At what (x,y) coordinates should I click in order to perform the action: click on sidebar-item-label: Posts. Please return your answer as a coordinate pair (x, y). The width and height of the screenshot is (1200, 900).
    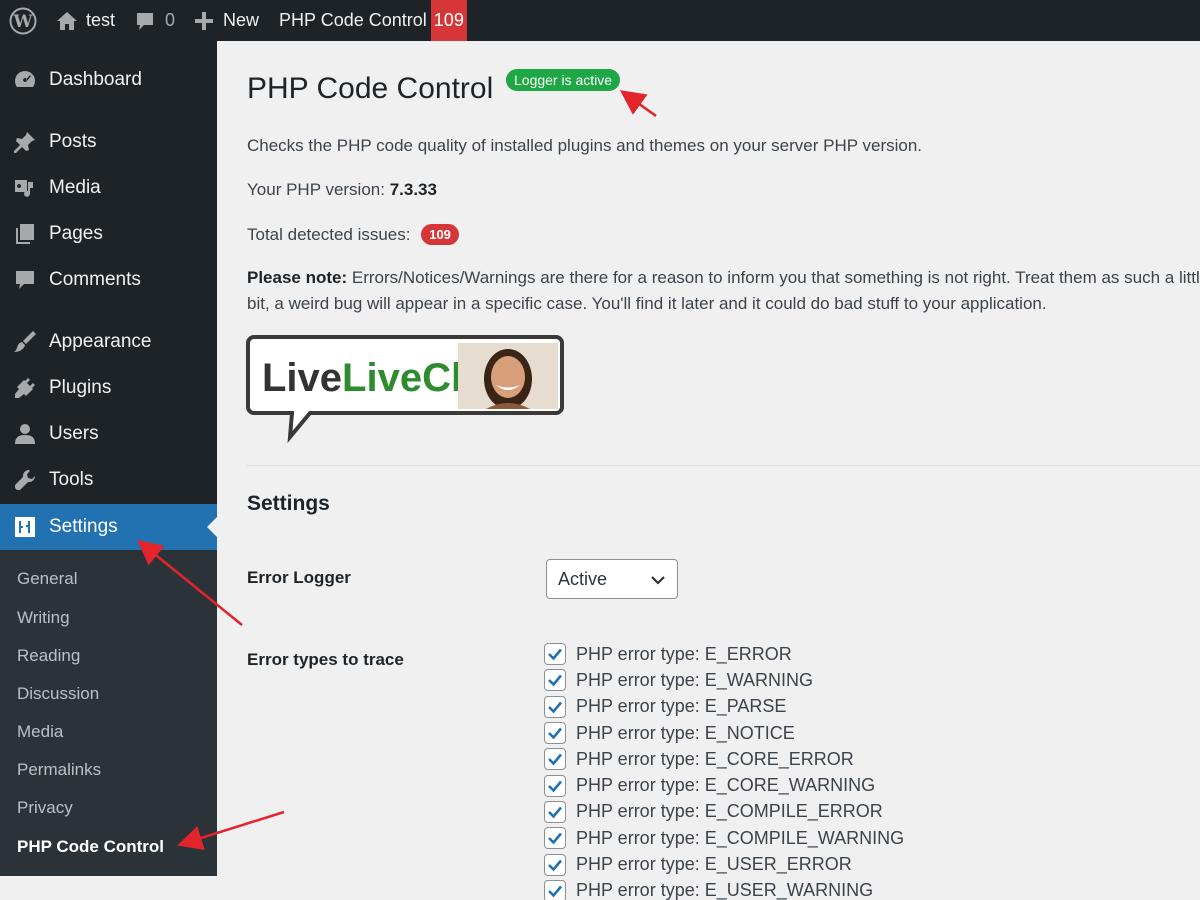
    Looking at the image, I should click on (73, 141).